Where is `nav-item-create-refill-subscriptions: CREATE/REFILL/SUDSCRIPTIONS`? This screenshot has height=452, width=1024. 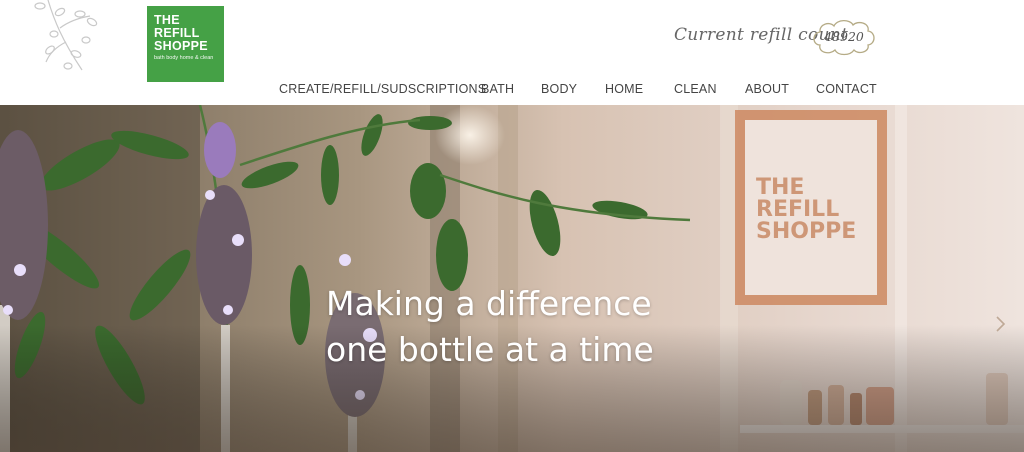 nav-item-create-refill-subscriptions: CREATE/REFILL/SUDSCRIPTIONS is located at coordinates (382, 89).